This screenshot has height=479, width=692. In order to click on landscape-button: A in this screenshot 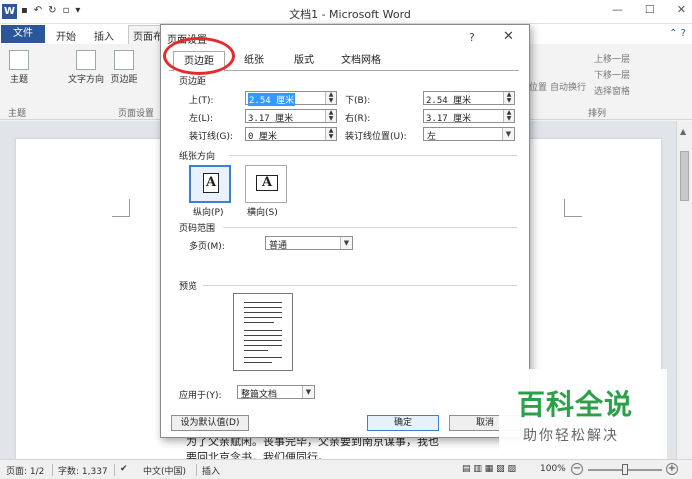, I will do `click(266, 184)`.